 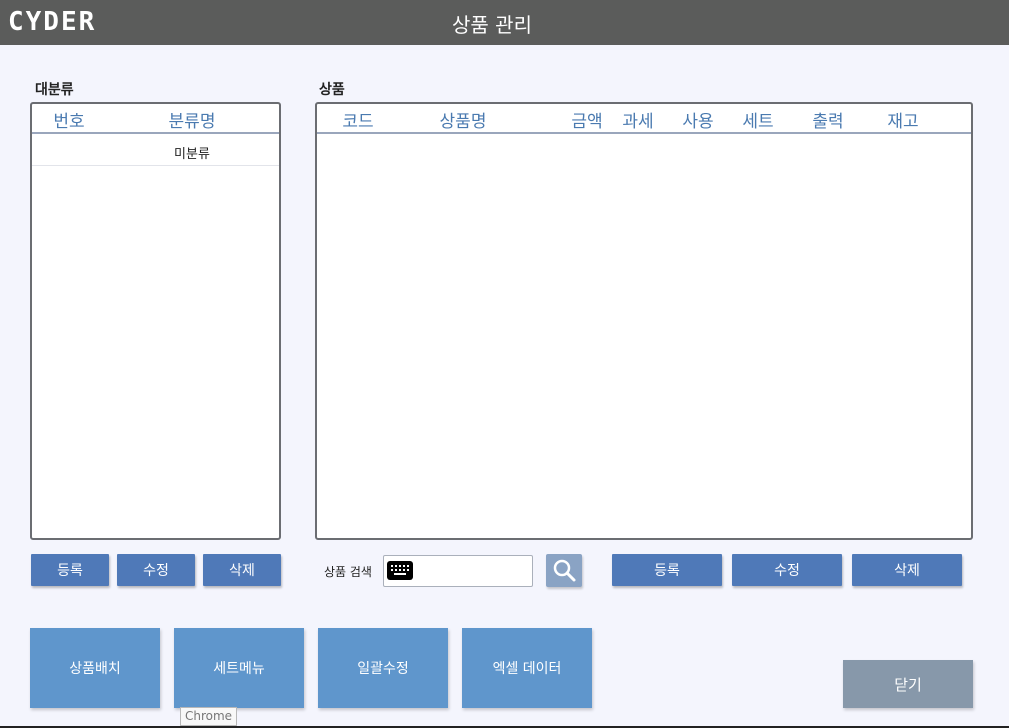 I want to click on column-header-code: 코드, so click(x=357, y=119).